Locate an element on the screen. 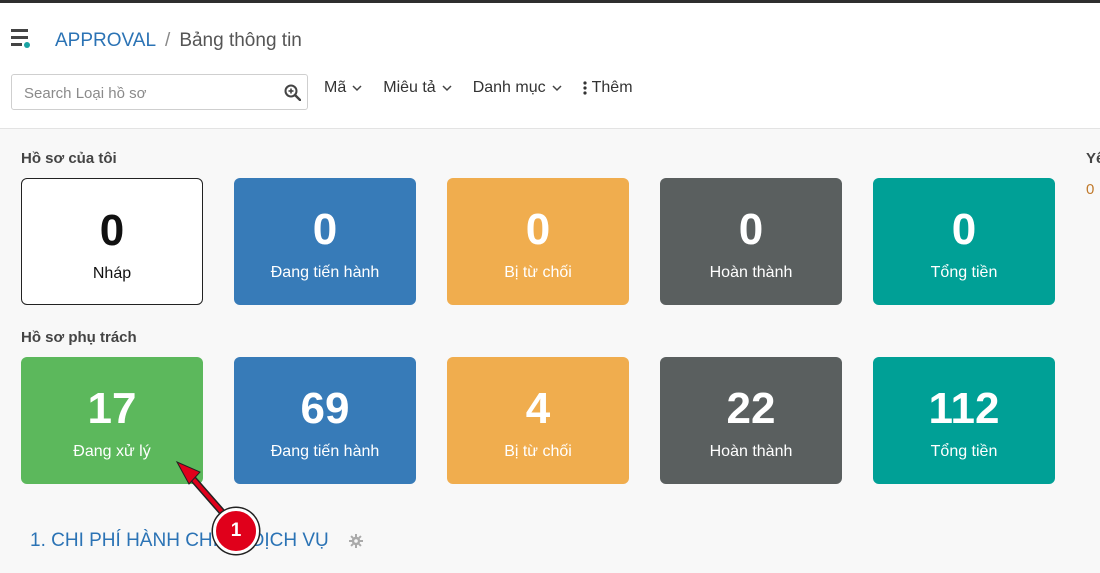  card-label: Nháp is located at coordinates (112, 273).